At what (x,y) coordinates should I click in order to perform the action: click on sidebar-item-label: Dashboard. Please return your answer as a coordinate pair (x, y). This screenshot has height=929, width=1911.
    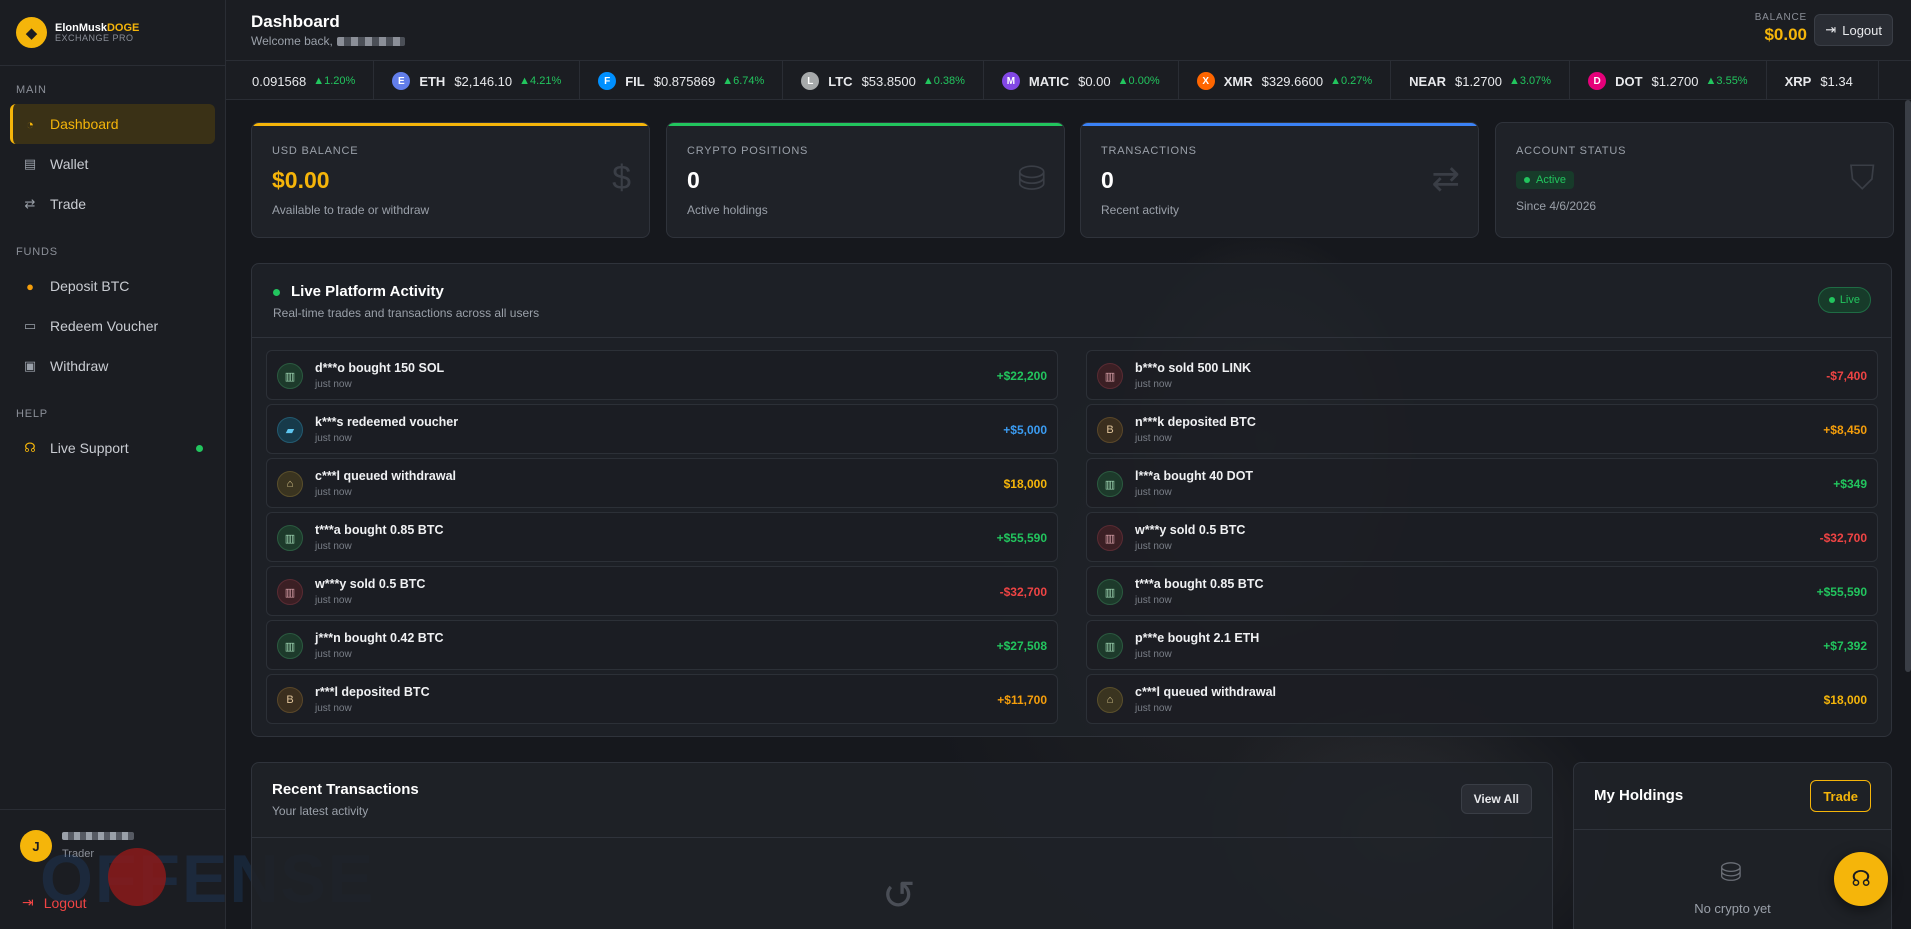
    Looking at the image, I should click on (84, 124).